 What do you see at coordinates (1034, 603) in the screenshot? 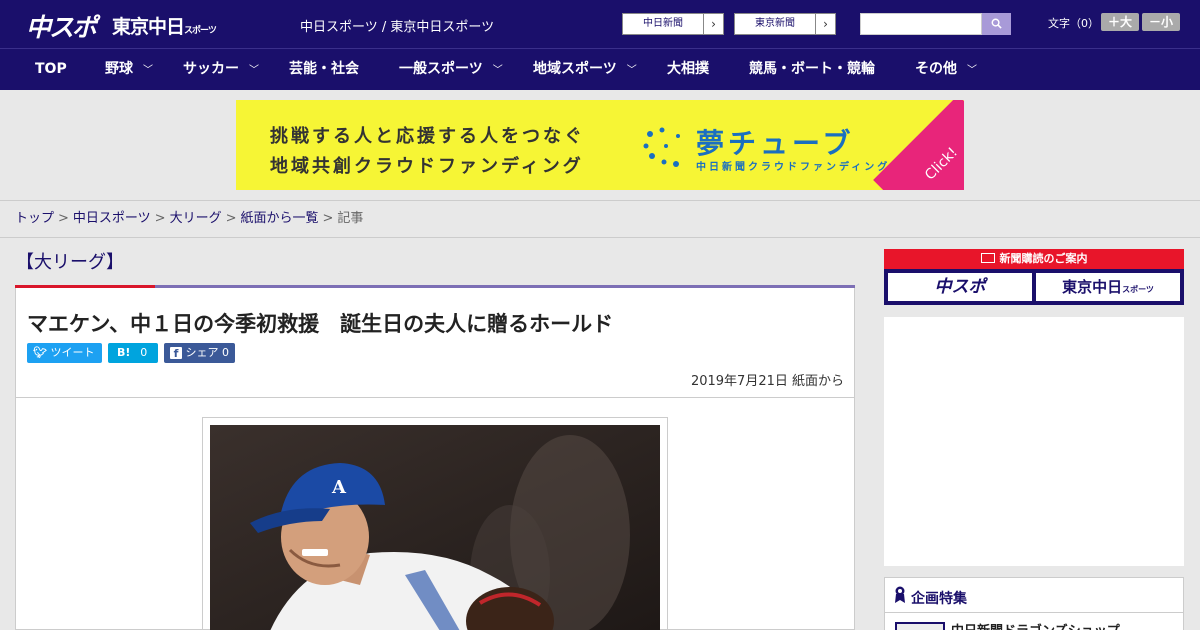
I see `feature-box: 企画特集 中日新聞ドラゴンズショップ` at bounding box center [1034, 603].